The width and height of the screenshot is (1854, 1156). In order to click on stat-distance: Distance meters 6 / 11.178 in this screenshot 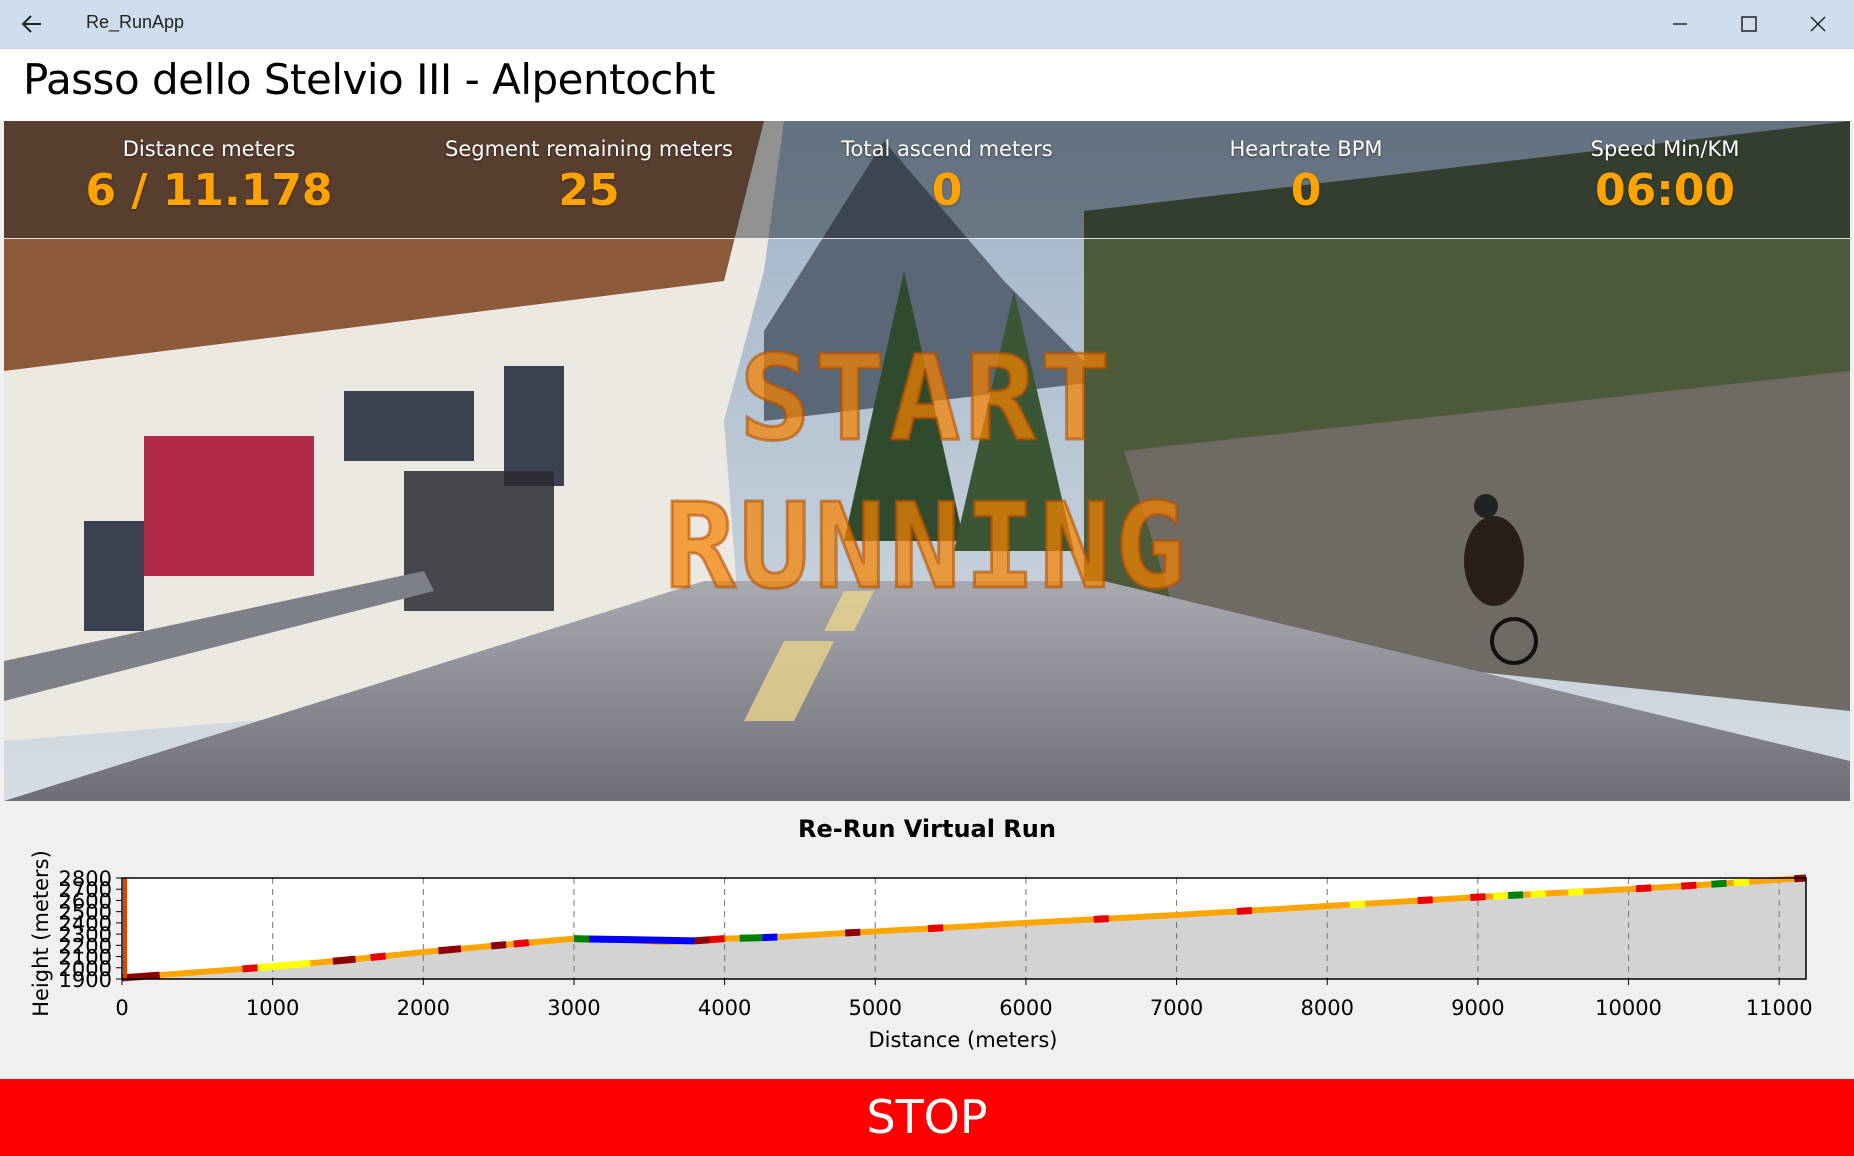, I will do `click(209, 176)`.